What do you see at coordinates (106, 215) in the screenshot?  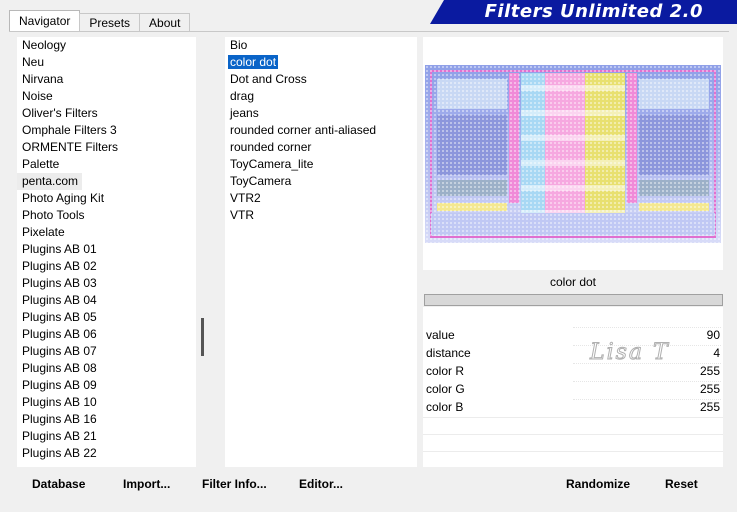 I see `category-item: Photo Tools` at bounding box center [106, 215].